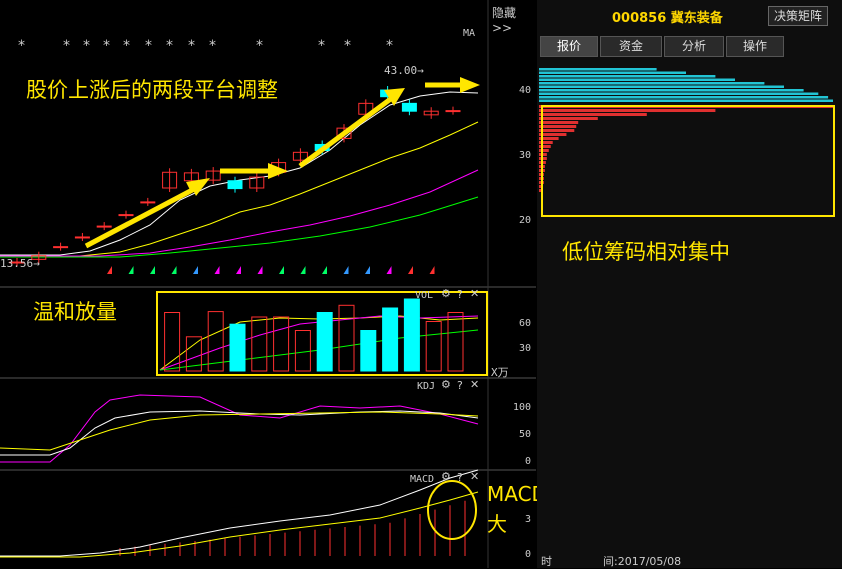 The height and width of the screenshot is (569, 842). What do you see at coordinates (569, 46) in the screenshot?
I see `tab-quote: 报价` at bounding box center [569, 46].